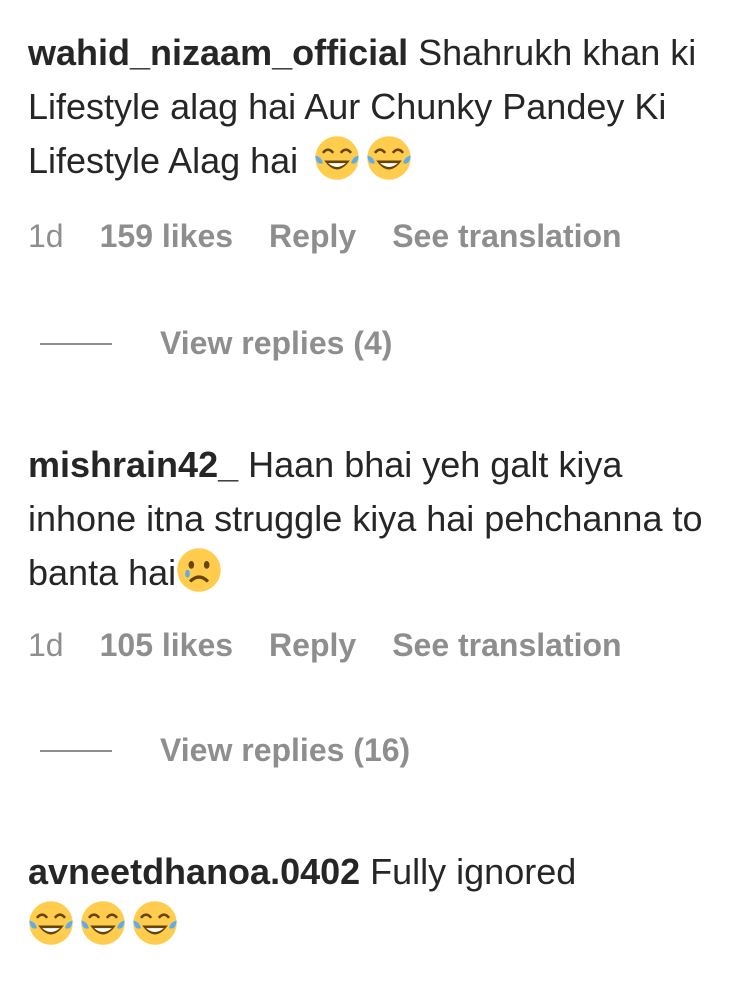 This screenshot has height=981, width=740. I want to click on comment-meta: 1d 159 likes Reply See translation, so click(343, 236).